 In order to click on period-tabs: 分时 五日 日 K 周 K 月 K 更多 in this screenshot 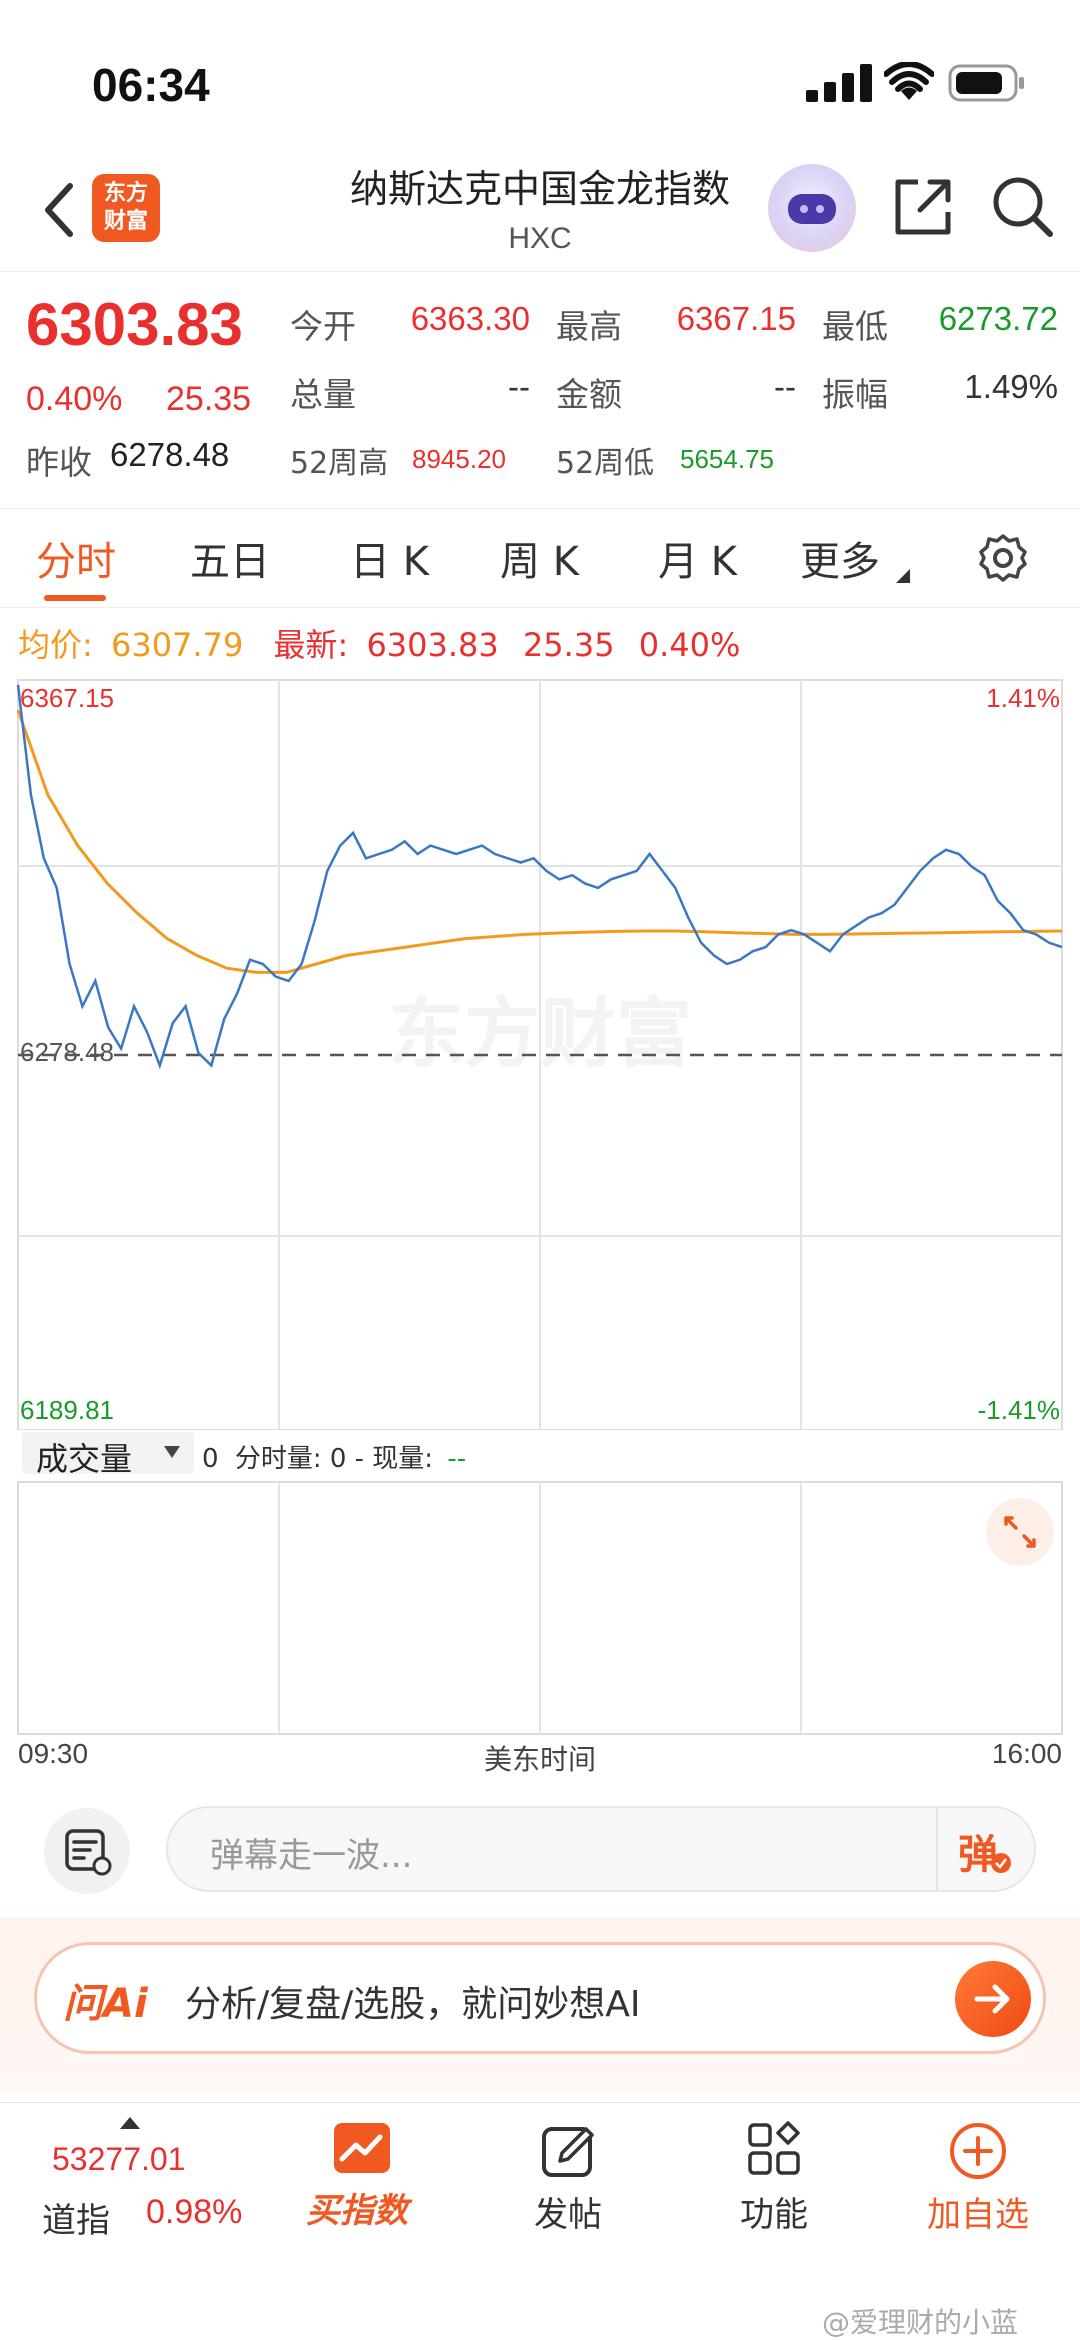, I will do `click(540, 558)`.